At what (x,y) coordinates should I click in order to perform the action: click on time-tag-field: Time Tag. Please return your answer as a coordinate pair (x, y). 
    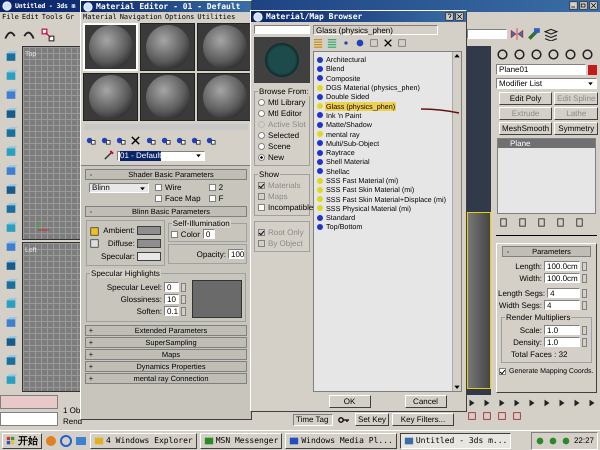
    Looking at the image, I should click on (313, 420).